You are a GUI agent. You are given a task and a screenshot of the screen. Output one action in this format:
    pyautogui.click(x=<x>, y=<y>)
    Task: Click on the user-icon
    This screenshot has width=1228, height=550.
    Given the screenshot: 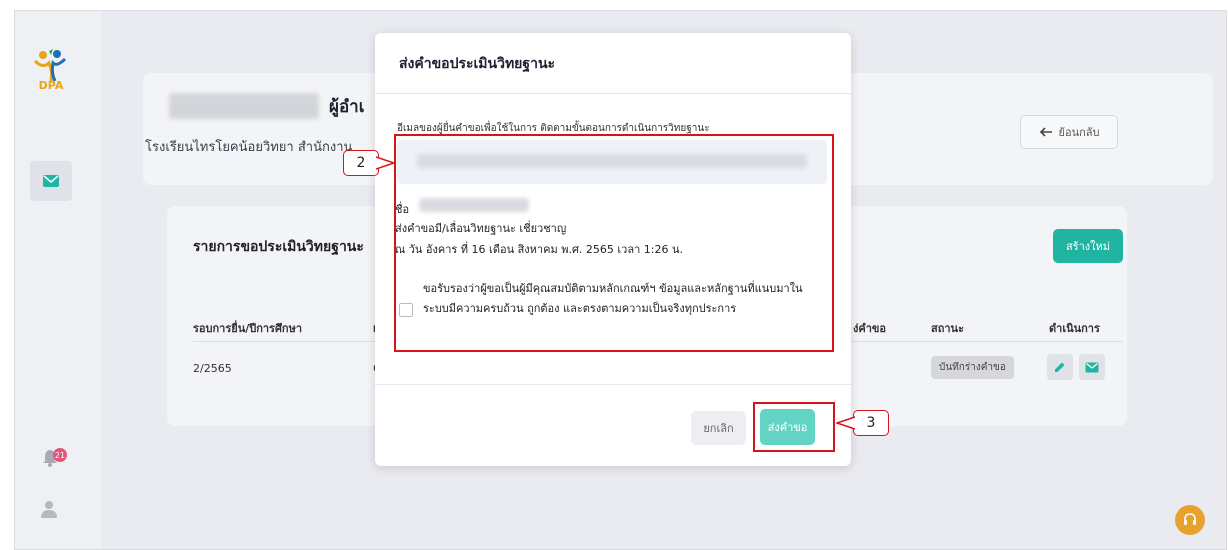 What is the action you would take?
    pyautogui.click(x=49, y=509)
    